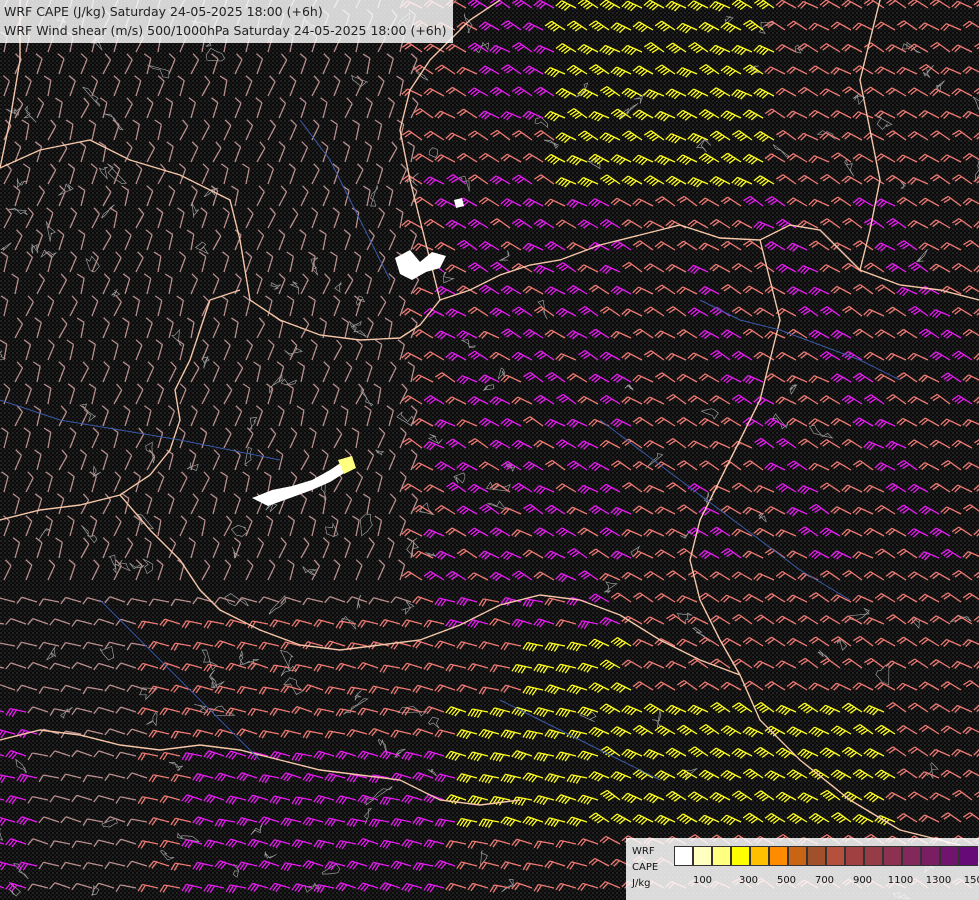 Image resolution: width=979 pixels, height=900 pixels. Describe the element at coordinates (641, 883) in the screenshot. I see `legend-unit-label: J/kg` at that location.